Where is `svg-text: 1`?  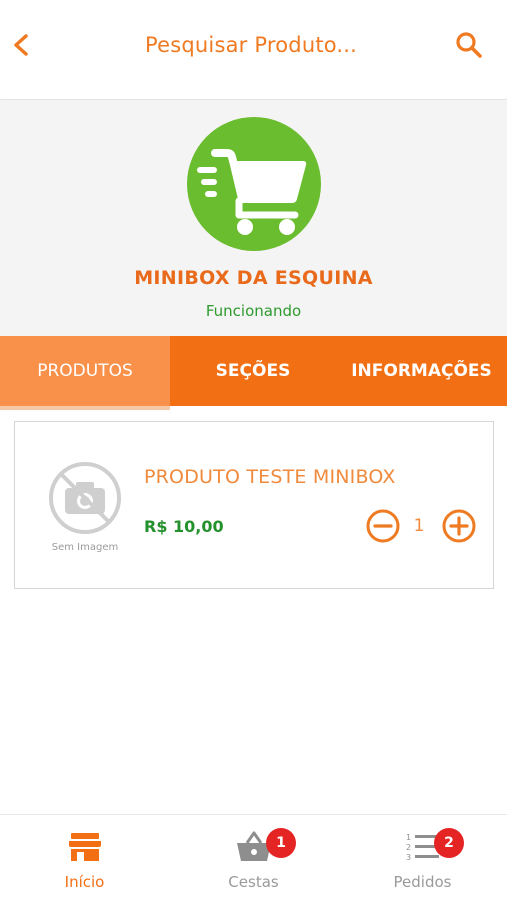 svg-text: 1 is located at coordinates (408, 837).